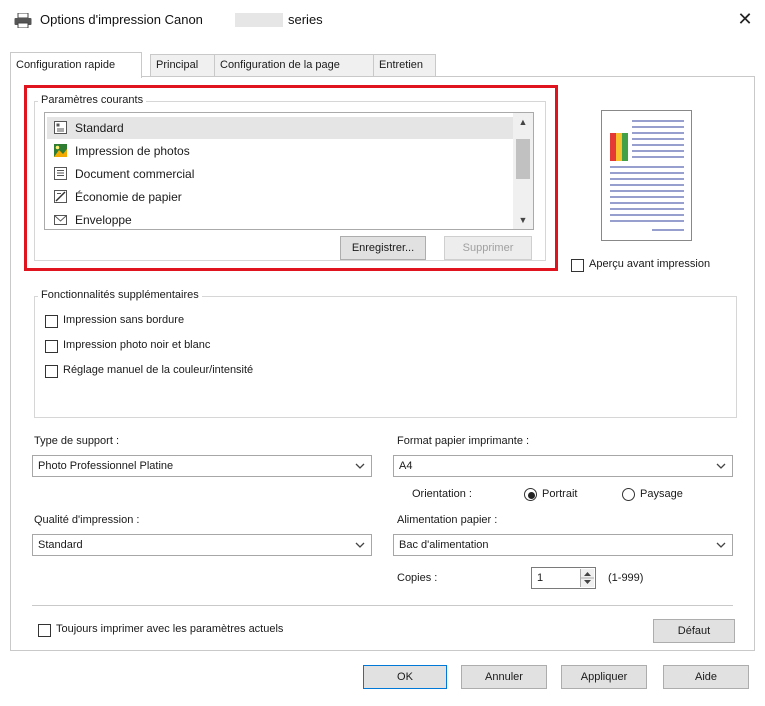 The width and height of the screenshot is (765, 706). Describe the element at coordinates (530, 494) in the screenshot. I see `portrait-radio` at that location.